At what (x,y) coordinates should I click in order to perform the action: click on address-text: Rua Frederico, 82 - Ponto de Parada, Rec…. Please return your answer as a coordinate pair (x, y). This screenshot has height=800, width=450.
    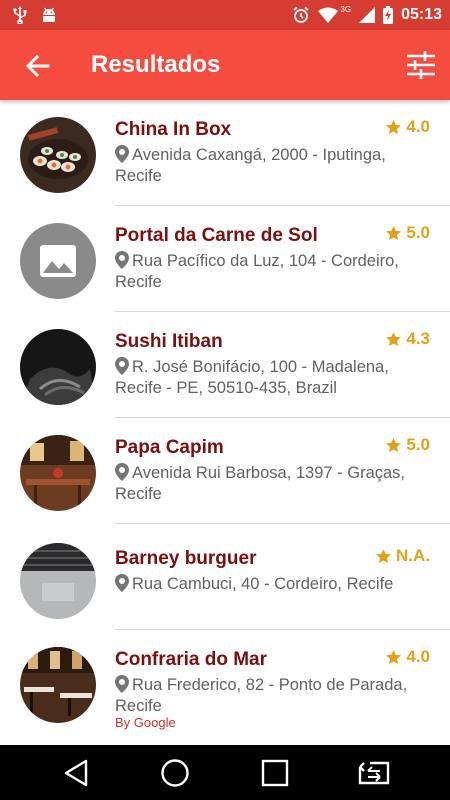
    Looking at the image, I should click on (261, 695).